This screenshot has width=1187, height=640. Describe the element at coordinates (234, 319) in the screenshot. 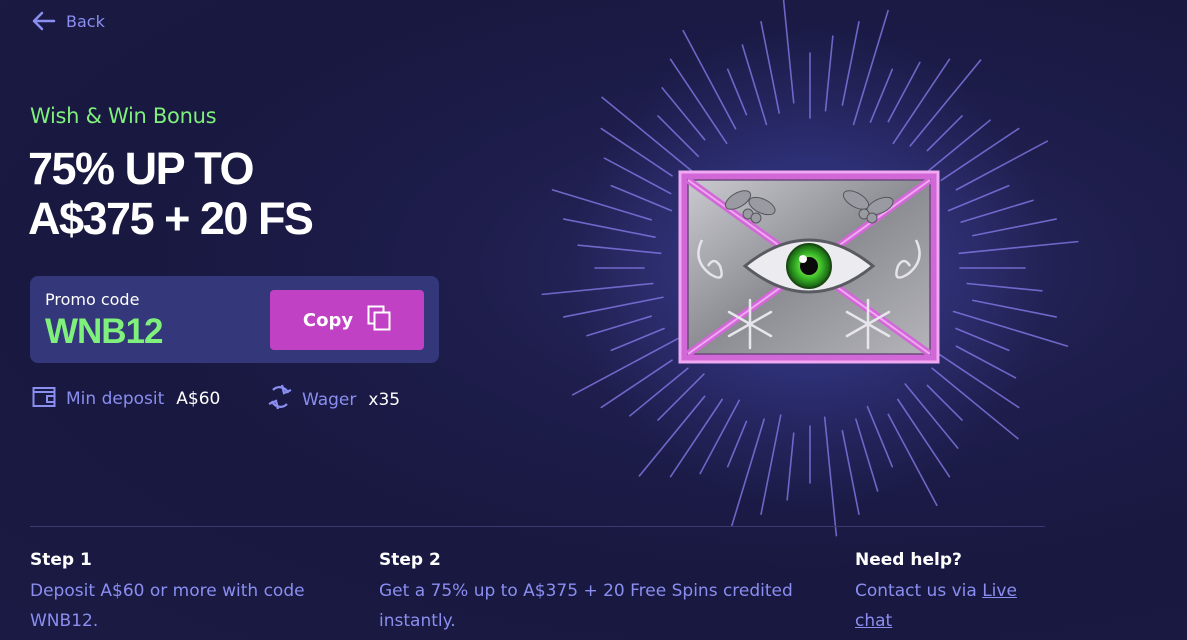

I see `promo-code-box: Promo code WNB12 Copy` at that location.